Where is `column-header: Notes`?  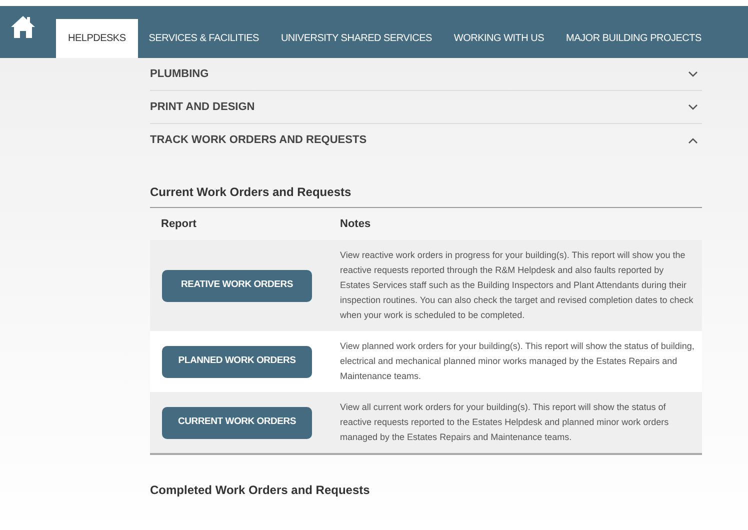 column-header: Notes is located at coordinates (355, 224).